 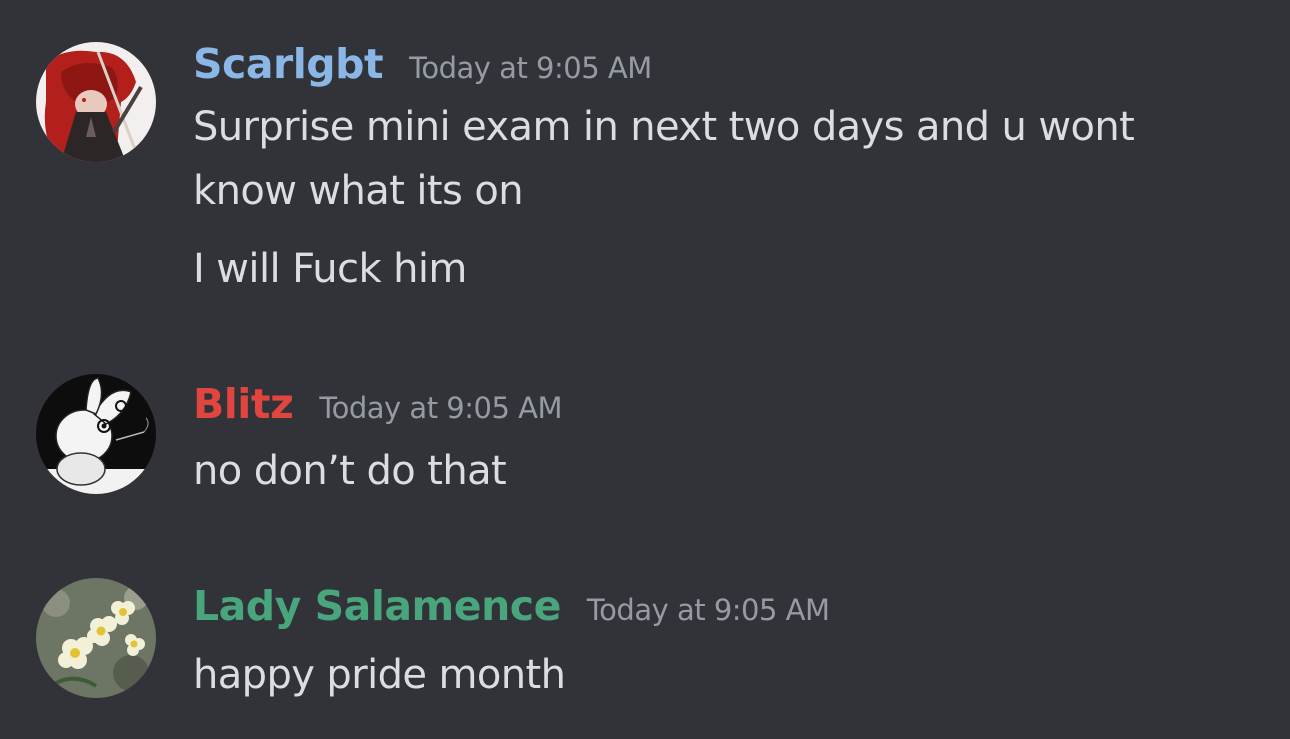 I want to click on message-text: no don’t do that, so click(x=350, y=471).